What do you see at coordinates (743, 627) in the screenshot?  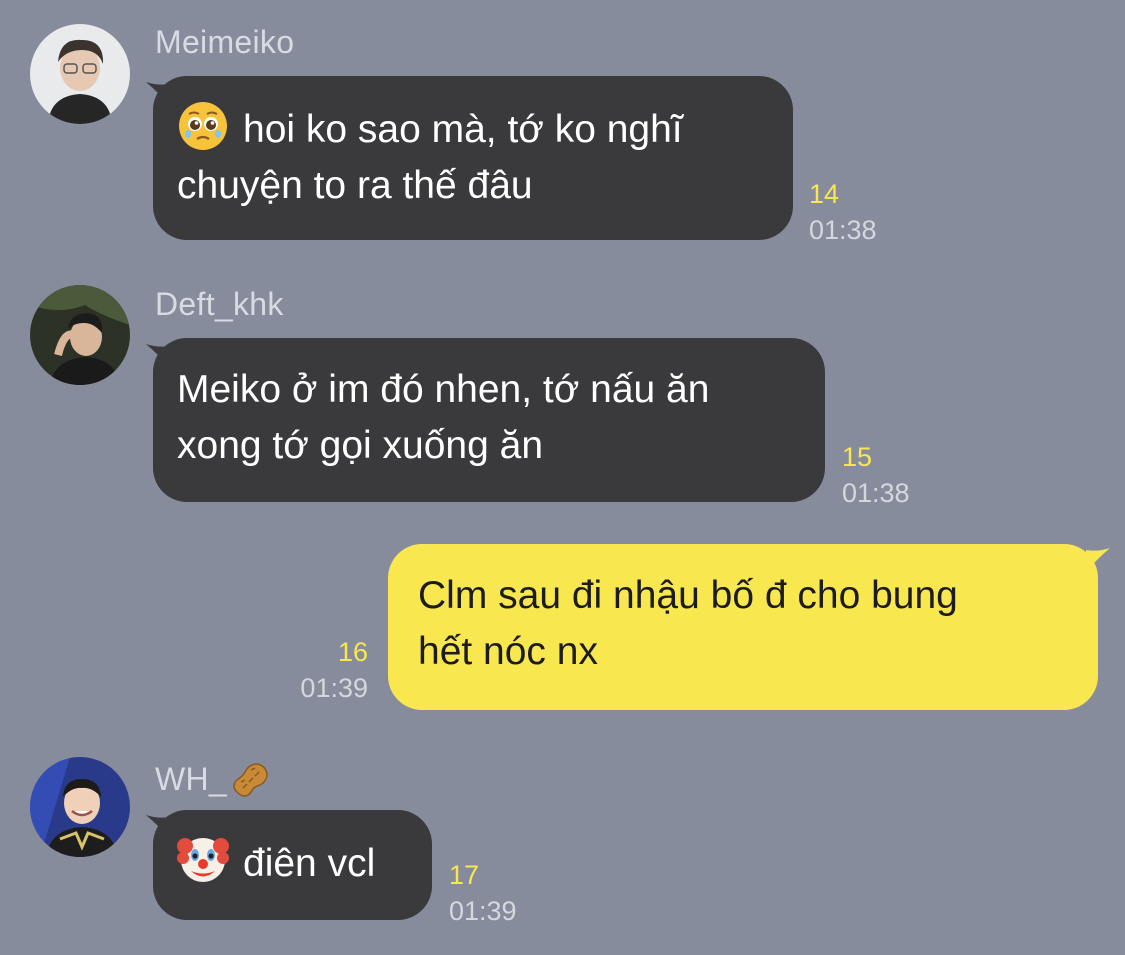 I see `message-bubble-outgoing: Clm sau đi nhậu bố đ cho bung hết nóc nx` at bounding box center [743, 627].